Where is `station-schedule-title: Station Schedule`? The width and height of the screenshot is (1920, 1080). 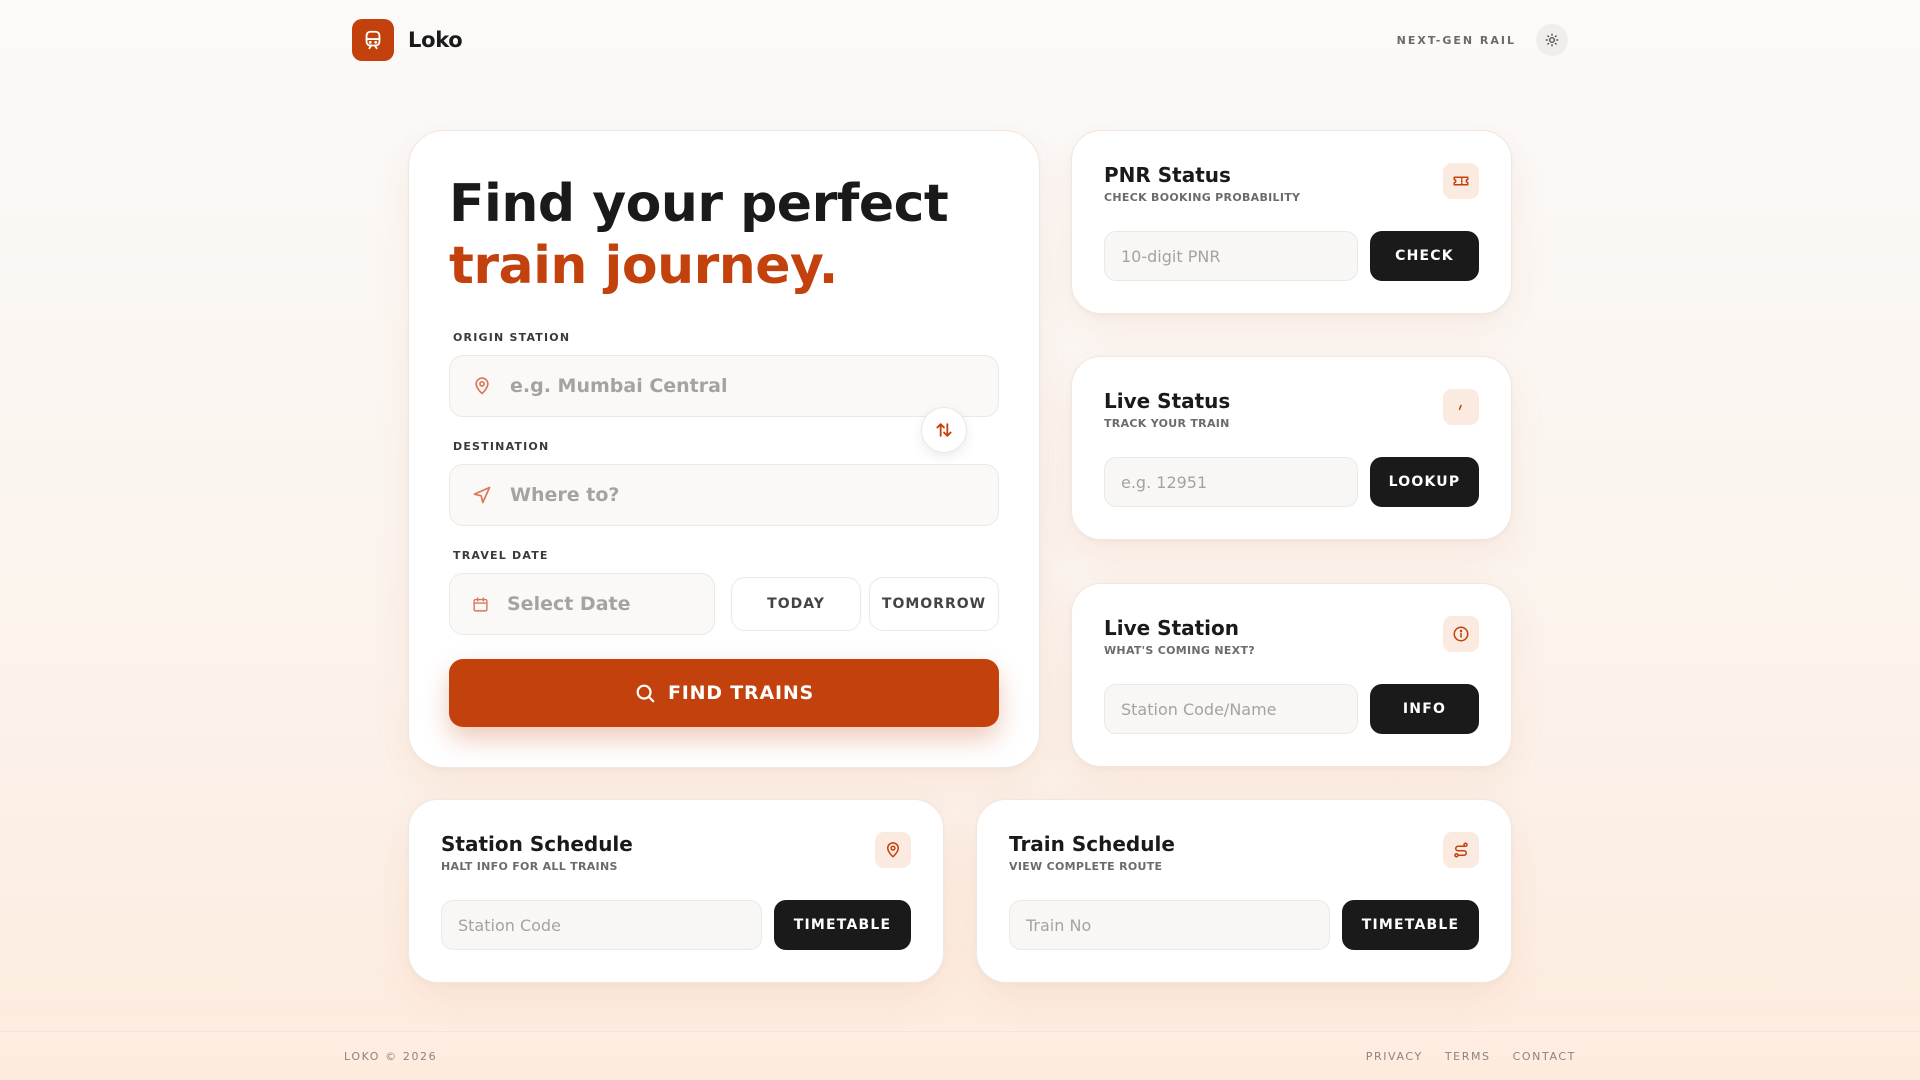
station-schedule-title: Station Schedule is located at coordinates (537, 844).